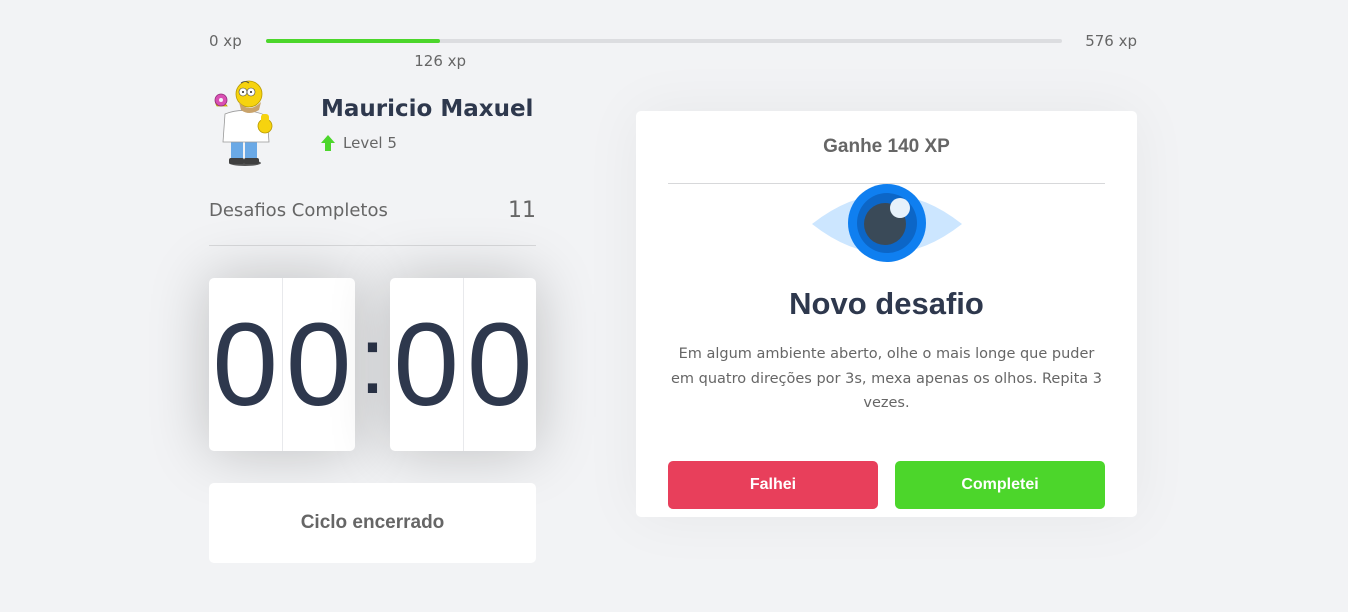 This screenshot has width=1348, height=612. Describe the element at coordinates (372, 125) in the screenshot. I see `user-profile: Mauricio Maxuel Level 5` at that location.